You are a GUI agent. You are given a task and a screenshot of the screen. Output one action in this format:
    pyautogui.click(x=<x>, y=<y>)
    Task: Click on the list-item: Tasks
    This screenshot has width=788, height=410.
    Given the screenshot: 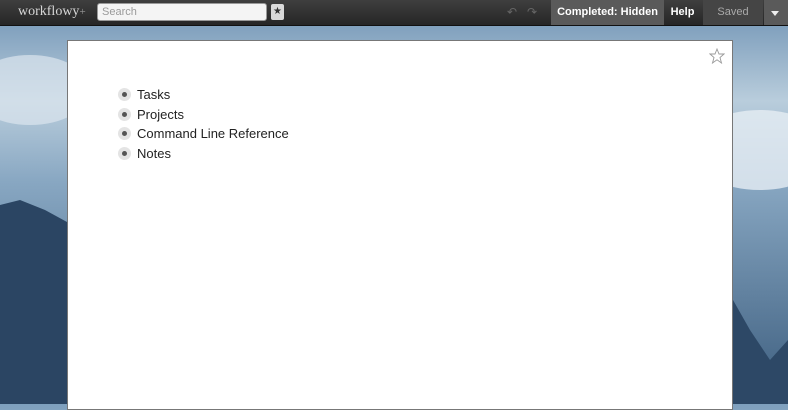 What is the action you would take?
    pyautogui.click(x=203, y=95)
    